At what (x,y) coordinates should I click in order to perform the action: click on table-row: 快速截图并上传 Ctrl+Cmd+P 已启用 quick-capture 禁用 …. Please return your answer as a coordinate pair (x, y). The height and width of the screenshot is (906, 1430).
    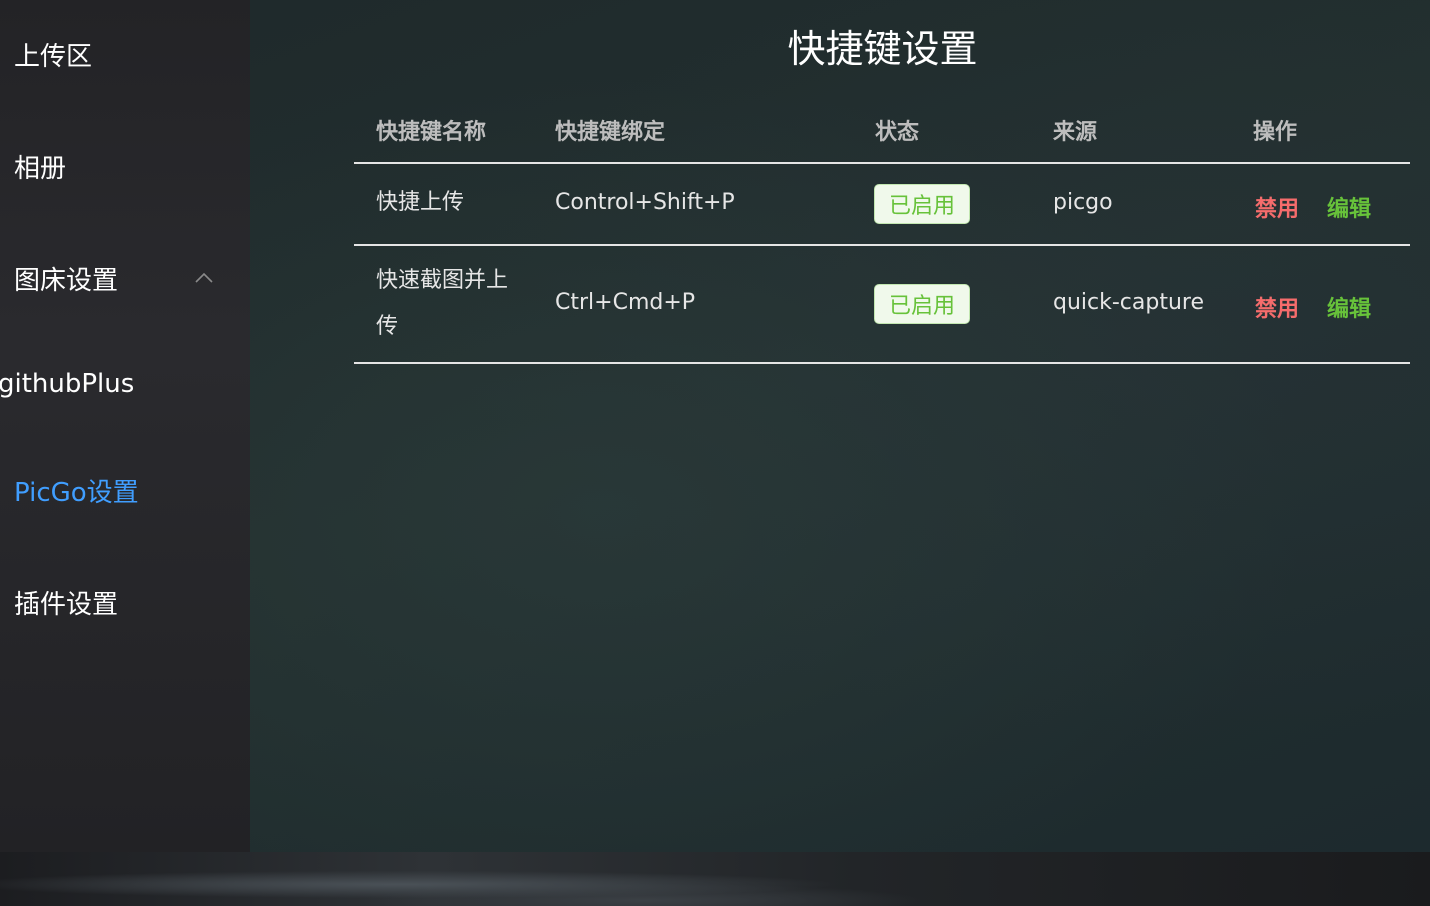
    Looking at the image, I should click on (882, 305).